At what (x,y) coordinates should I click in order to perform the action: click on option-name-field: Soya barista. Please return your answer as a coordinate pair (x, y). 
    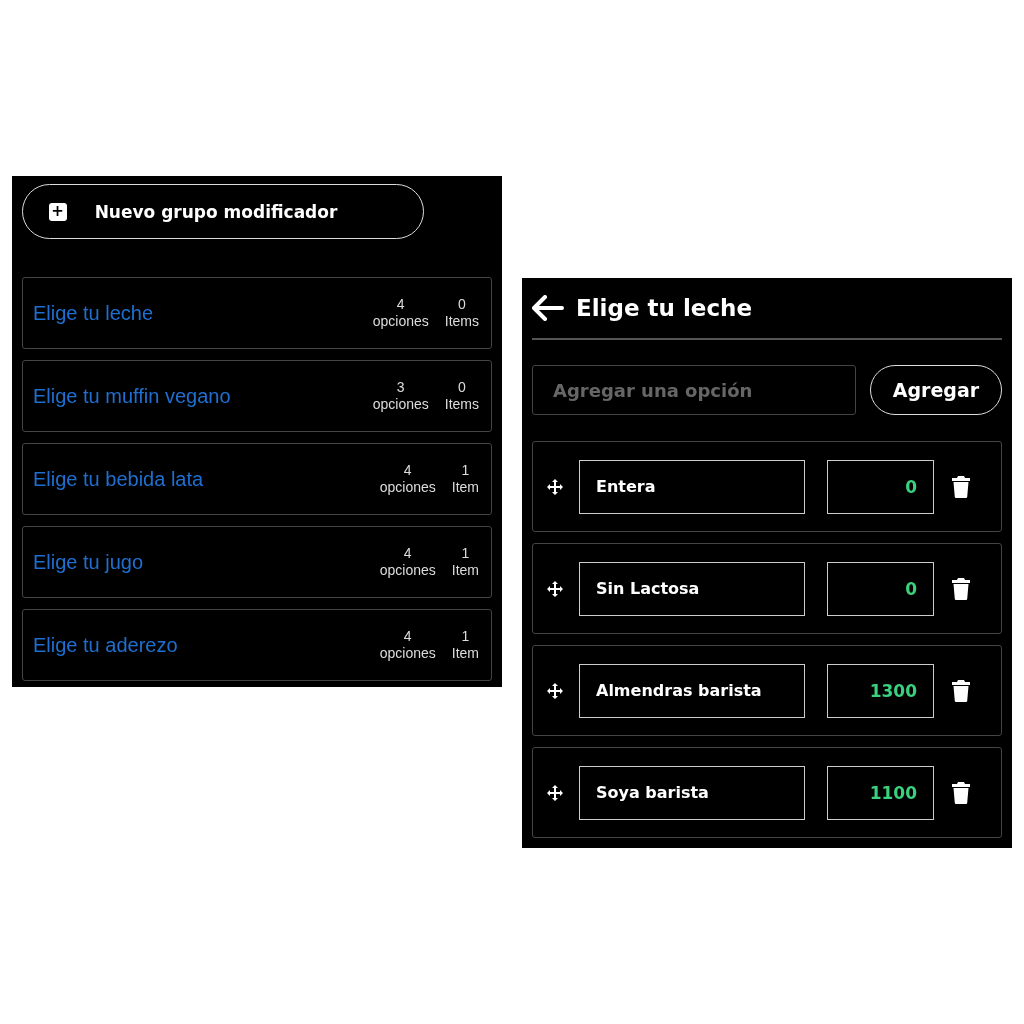
    Looking at the image, I should click on (692, 792).